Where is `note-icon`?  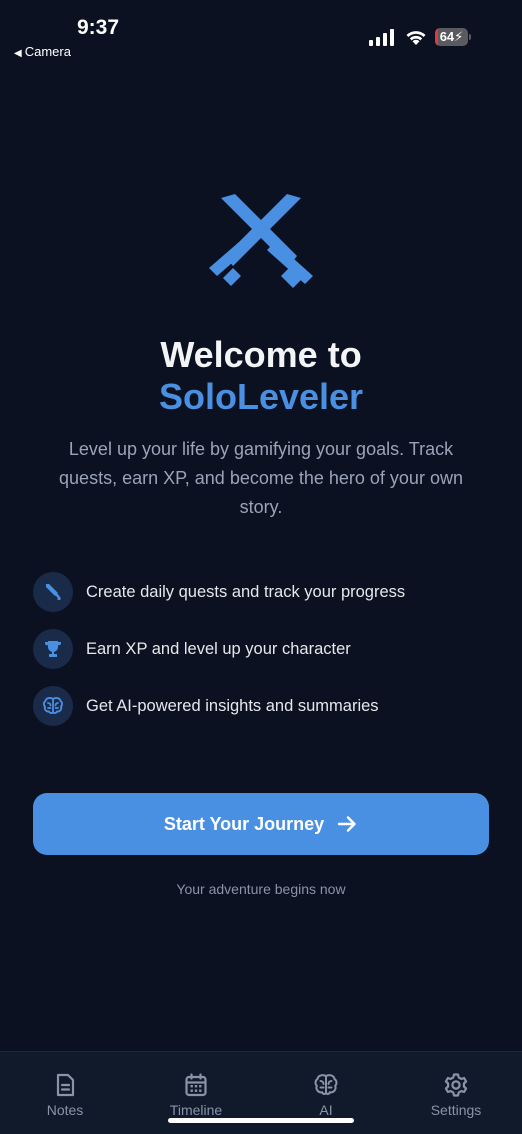
note-icon is located at coordinates (65, 1085).